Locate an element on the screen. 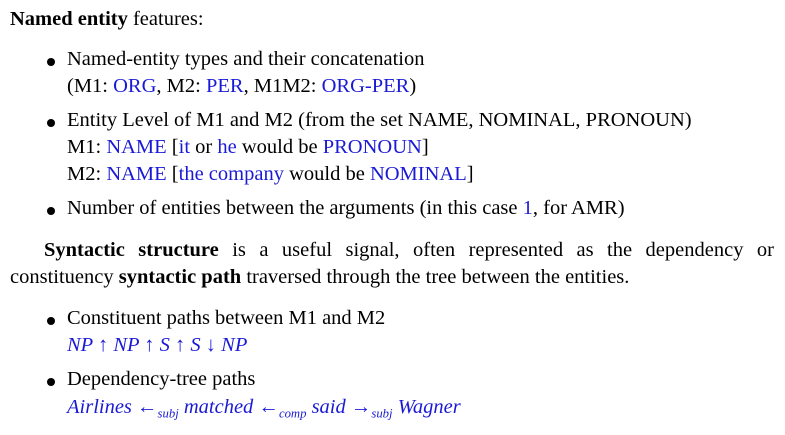 The height and width of the screenshot is (435, 785). term-syntactic-path: syntactic path is located at coordinates (180, 277).